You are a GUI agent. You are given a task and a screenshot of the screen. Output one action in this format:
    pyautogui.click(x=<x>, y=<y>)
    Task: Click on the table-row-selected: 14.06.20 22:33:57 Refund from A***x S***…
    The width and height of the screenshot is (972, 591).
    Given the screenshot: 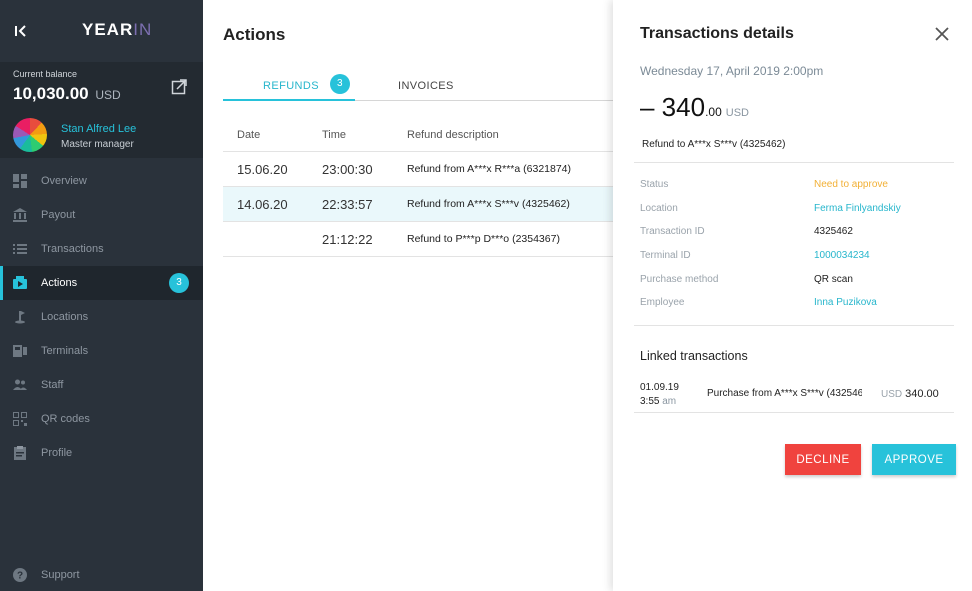 What is the action you would take?
    pyautogui.click(x=418, y=204)
    